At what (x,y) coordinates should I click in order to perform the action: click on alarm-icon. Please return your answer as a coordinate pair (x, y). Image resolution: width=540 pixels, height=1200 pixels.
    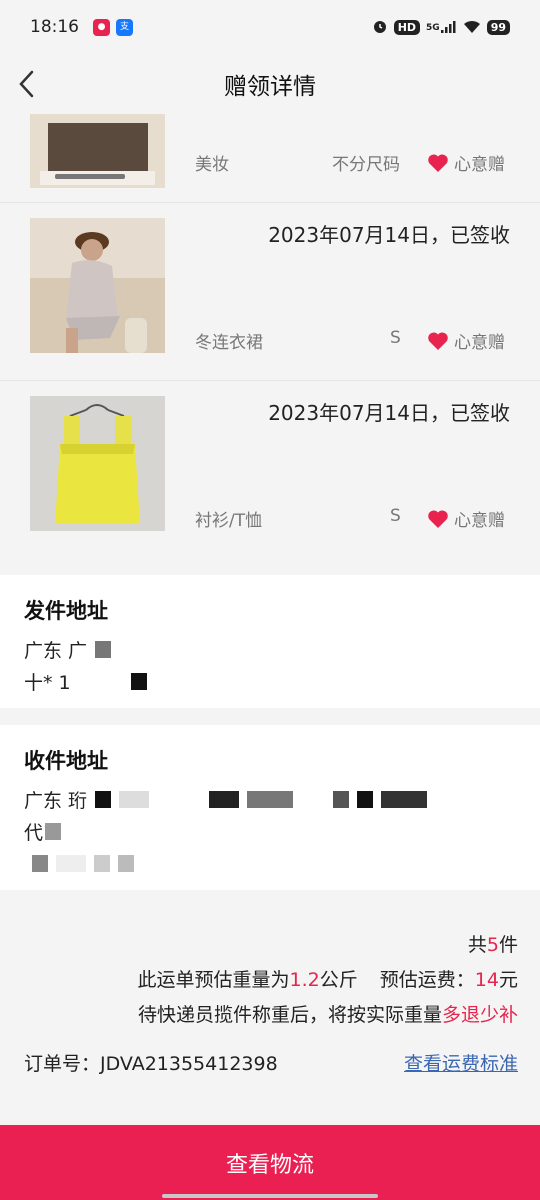
    Looking at the image, I should click on (379, 27).